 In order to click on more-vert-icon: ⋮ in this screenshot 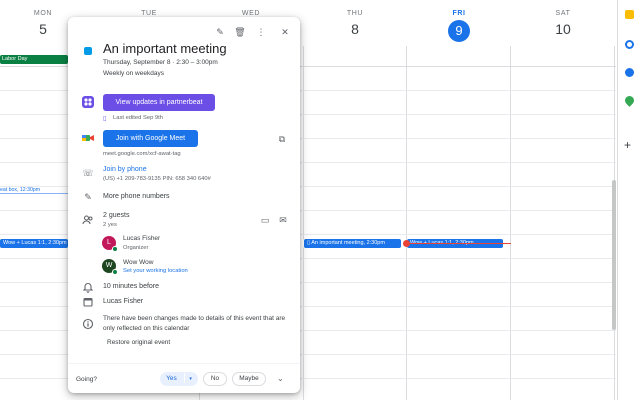, I will do `click(261, 32)`.